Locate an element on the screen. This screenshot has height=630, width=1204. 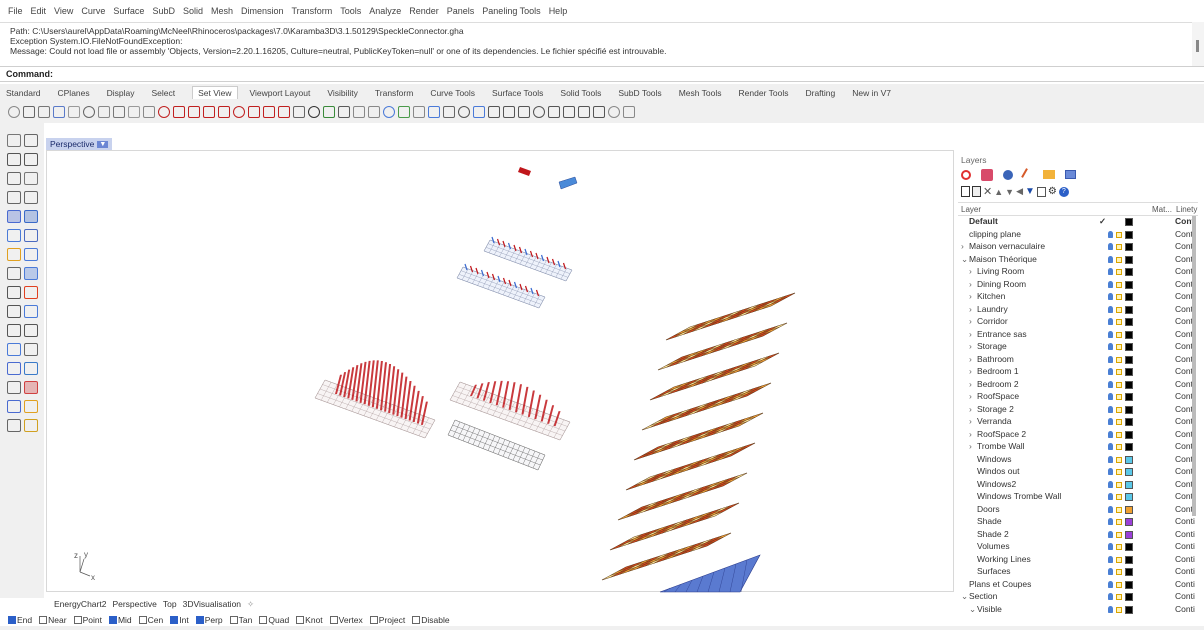
viewport-tab-top: Top is located at coordinates (170, 604).